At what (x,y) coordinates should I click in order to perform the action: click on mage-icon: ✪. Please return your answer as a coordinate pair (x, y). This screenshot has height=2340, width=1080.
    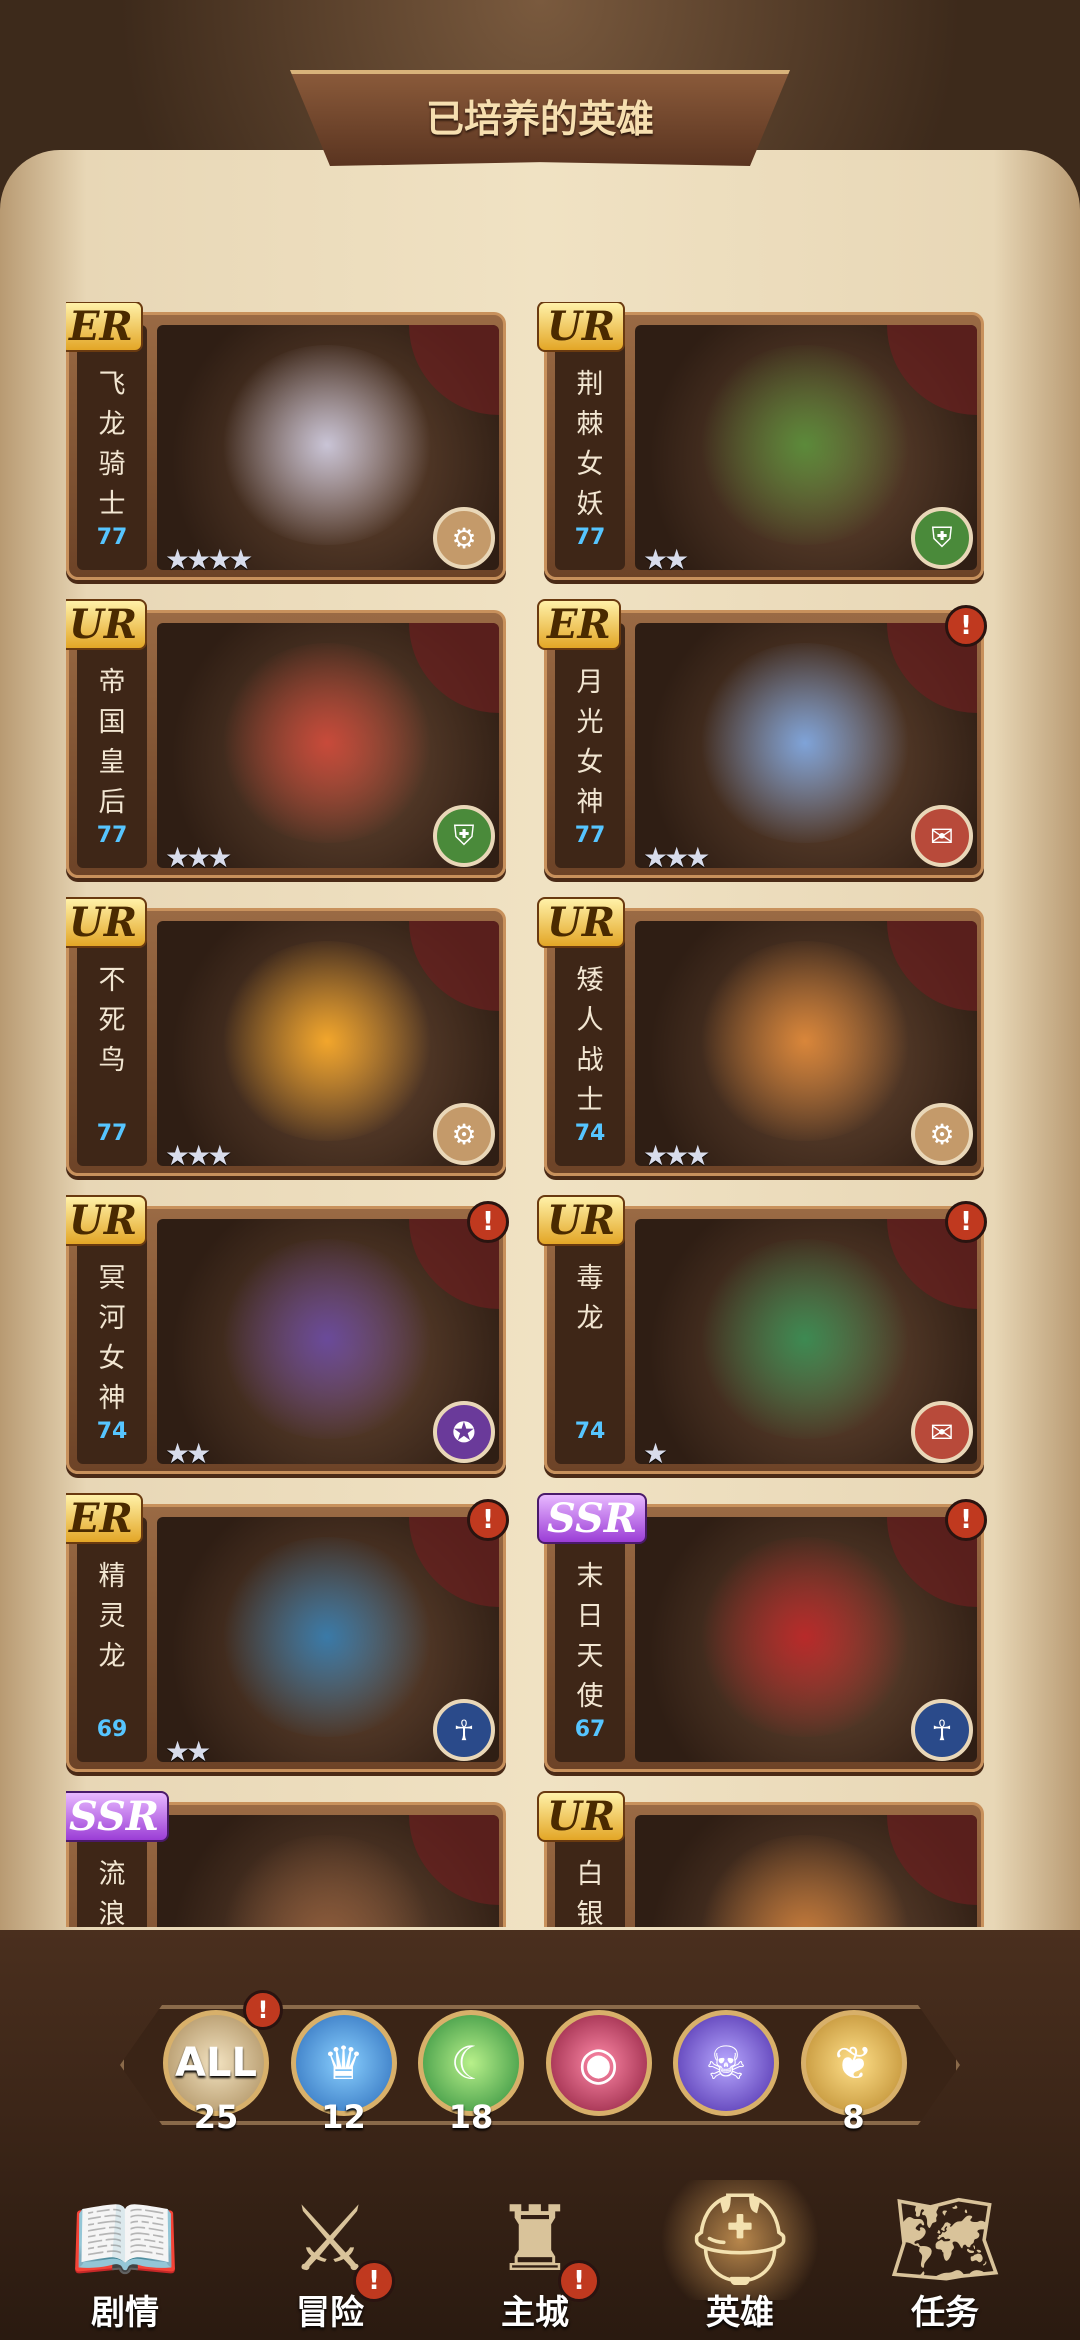
    Looking at the image, I should click on (464, 1432).